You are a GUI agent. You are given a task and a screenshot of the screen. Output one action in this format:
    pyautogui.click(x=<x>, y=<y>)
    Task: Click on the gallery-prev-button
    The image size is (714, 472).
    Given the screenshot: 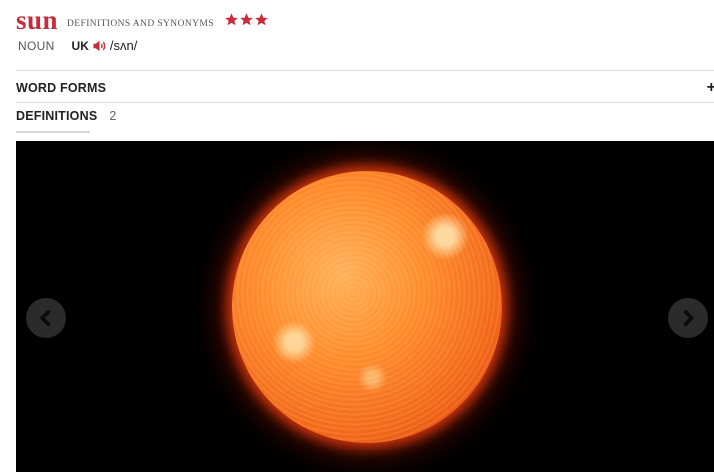 What is the action you would take?
    pyautogui.click(x=46, y=318)
    